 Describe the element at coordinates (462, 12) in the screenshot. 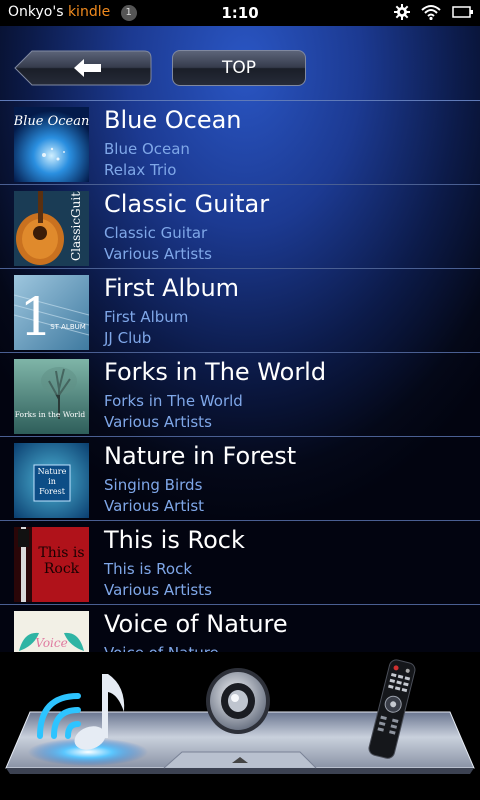

I see `battery-icon` at that location.